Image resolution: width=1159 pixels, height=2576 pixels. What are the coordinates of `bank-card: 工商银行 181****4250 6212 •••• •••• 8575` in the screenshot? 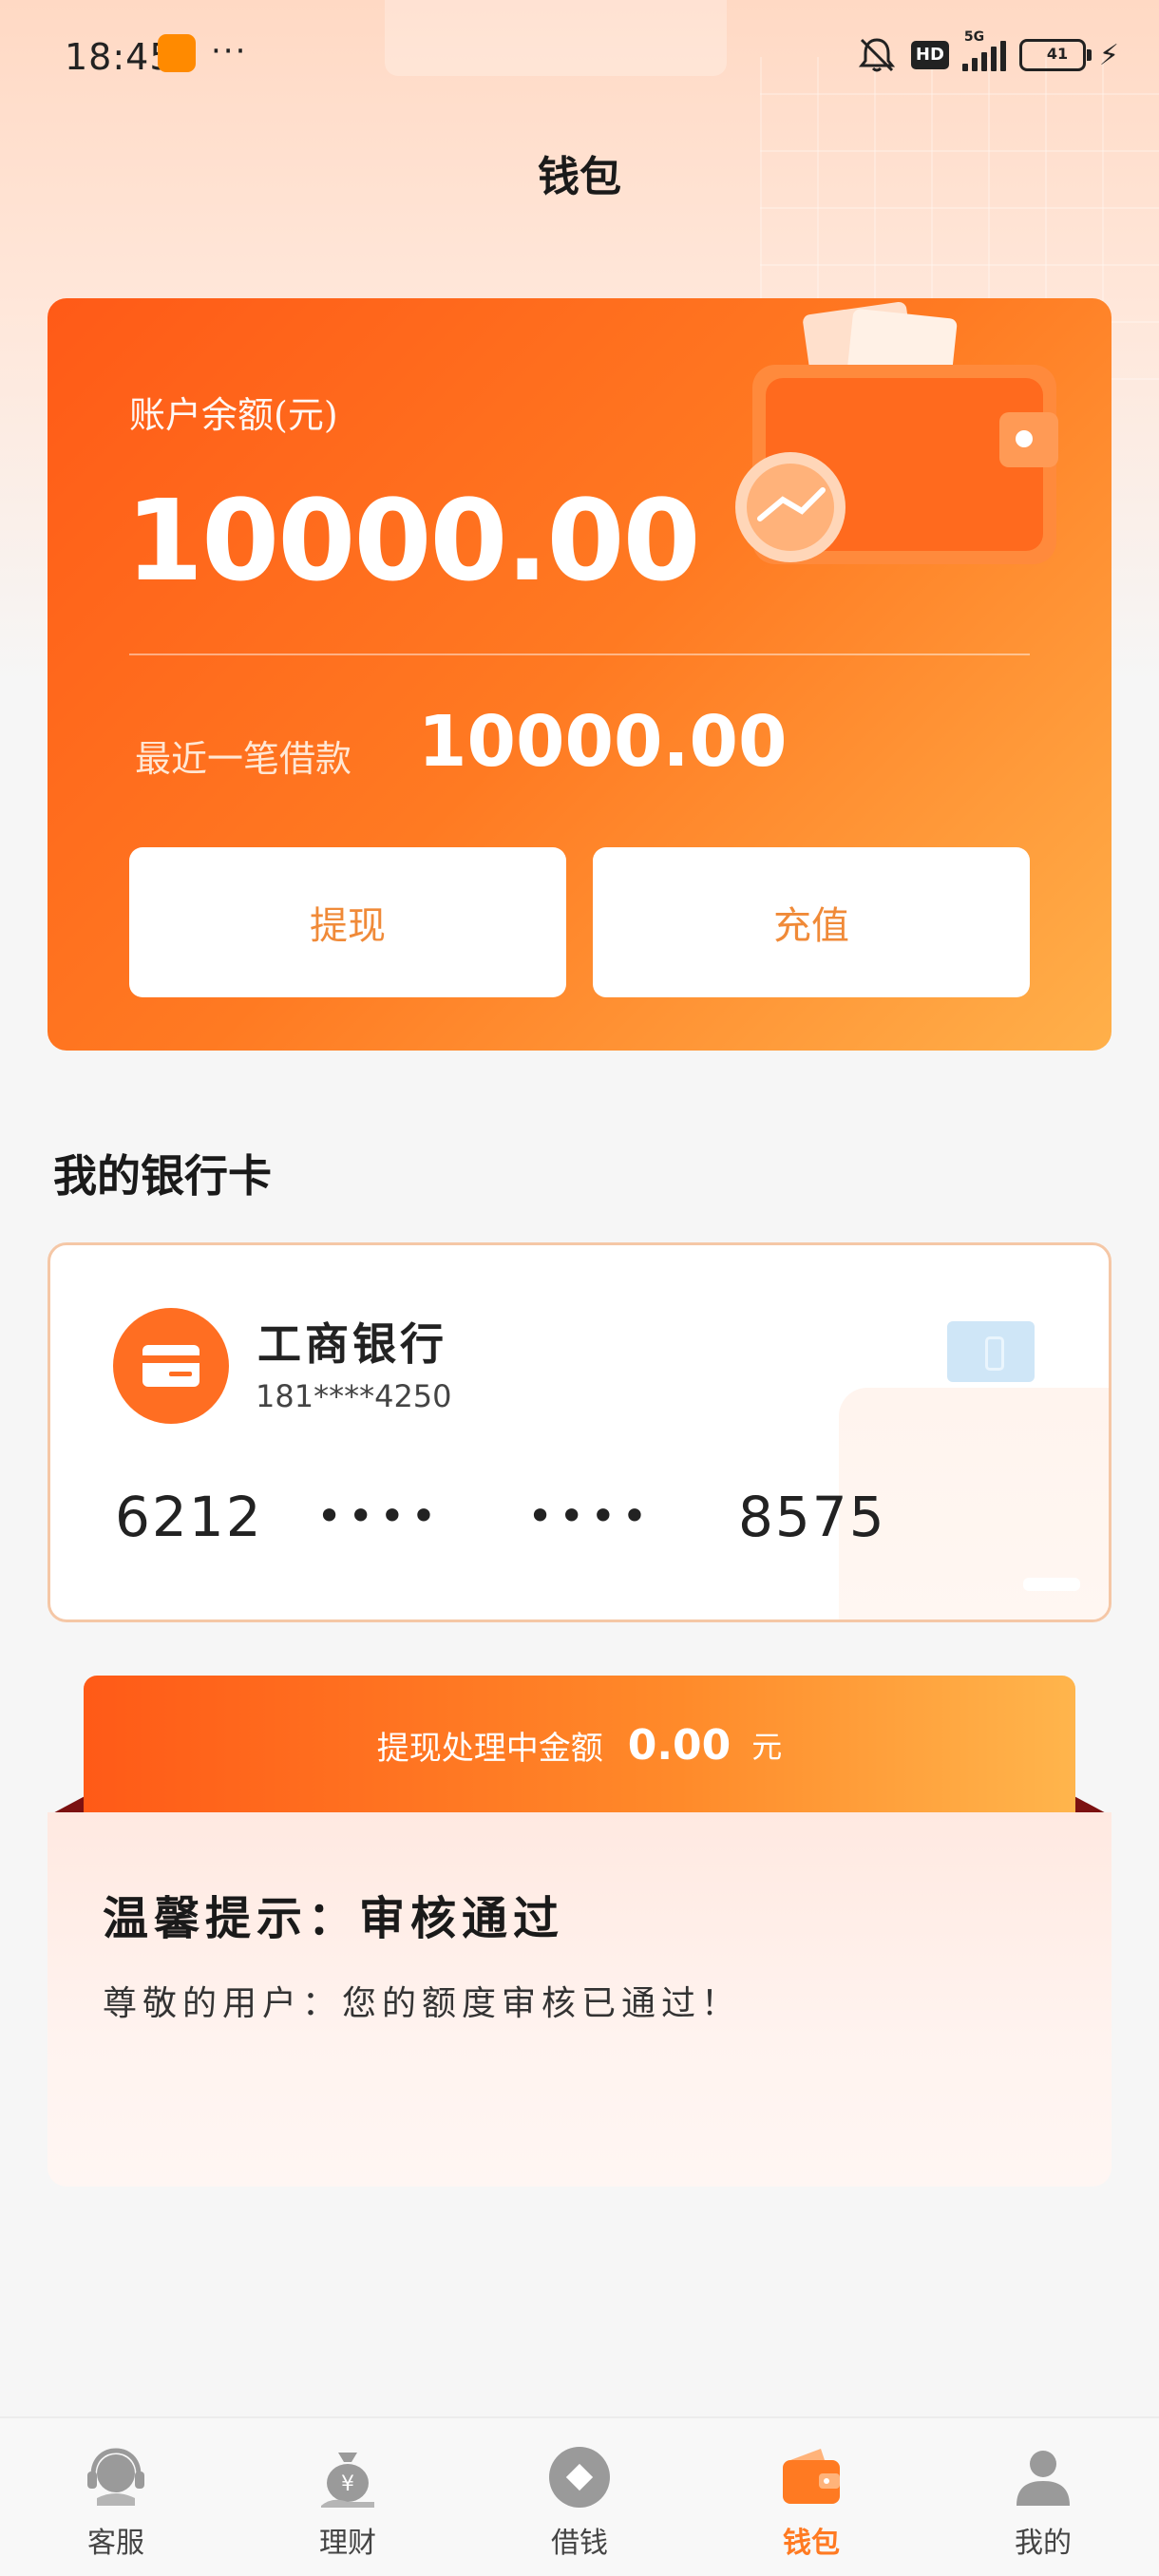 It's located at (580, 1432).